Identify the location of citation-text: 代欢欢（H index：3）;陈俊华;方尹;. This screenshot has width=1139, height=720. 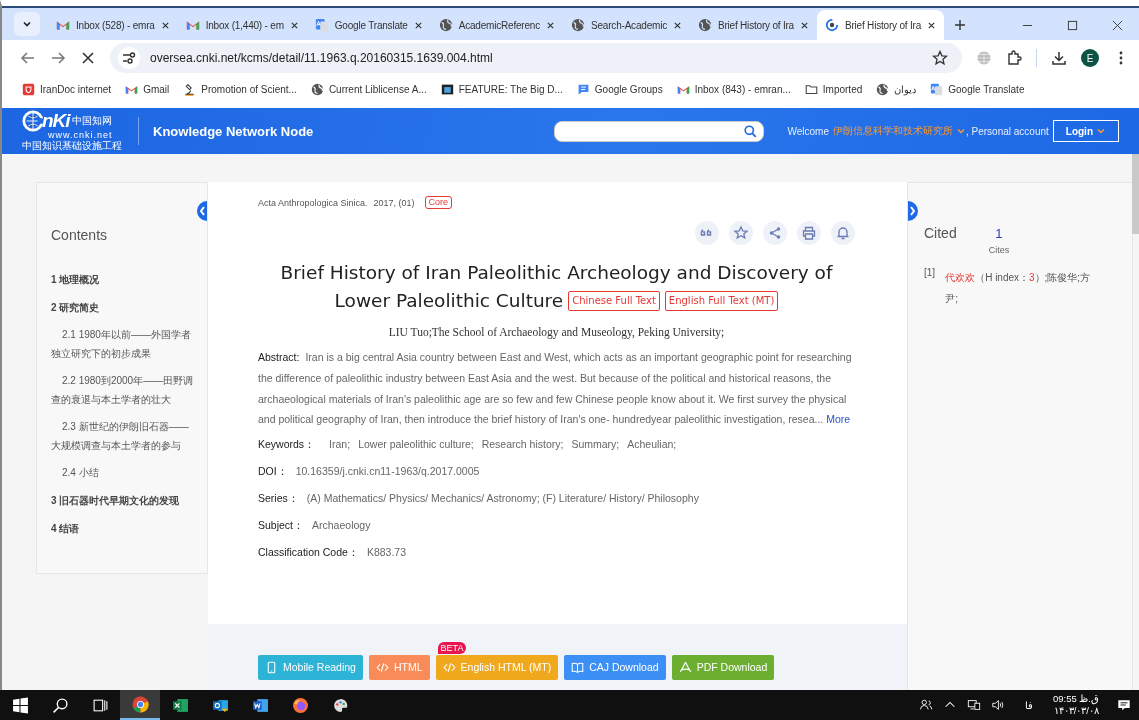
(1018, 288).